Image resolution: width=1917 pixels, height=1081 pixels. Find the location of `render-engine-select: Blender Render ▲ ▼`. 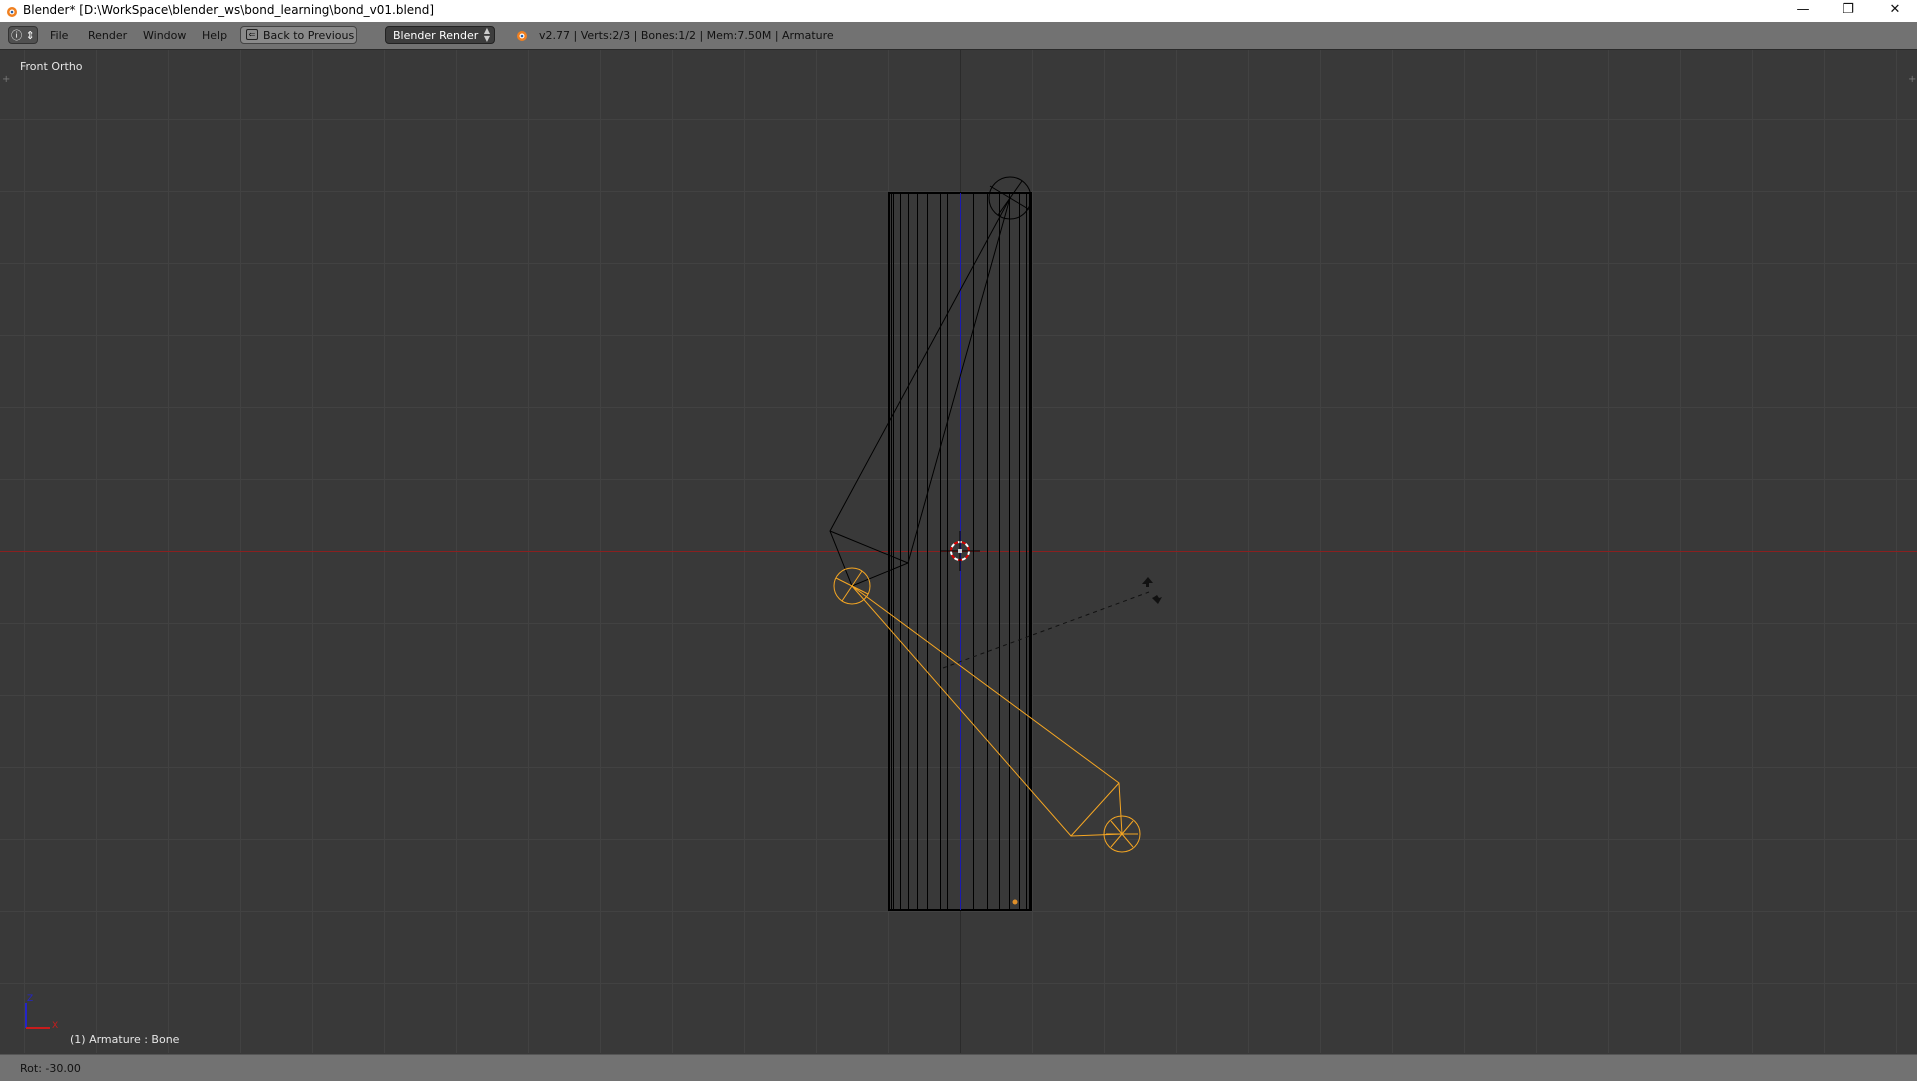

render-engine-select: Blender Render ▲ ▼ is located at coordinates (440, 35).